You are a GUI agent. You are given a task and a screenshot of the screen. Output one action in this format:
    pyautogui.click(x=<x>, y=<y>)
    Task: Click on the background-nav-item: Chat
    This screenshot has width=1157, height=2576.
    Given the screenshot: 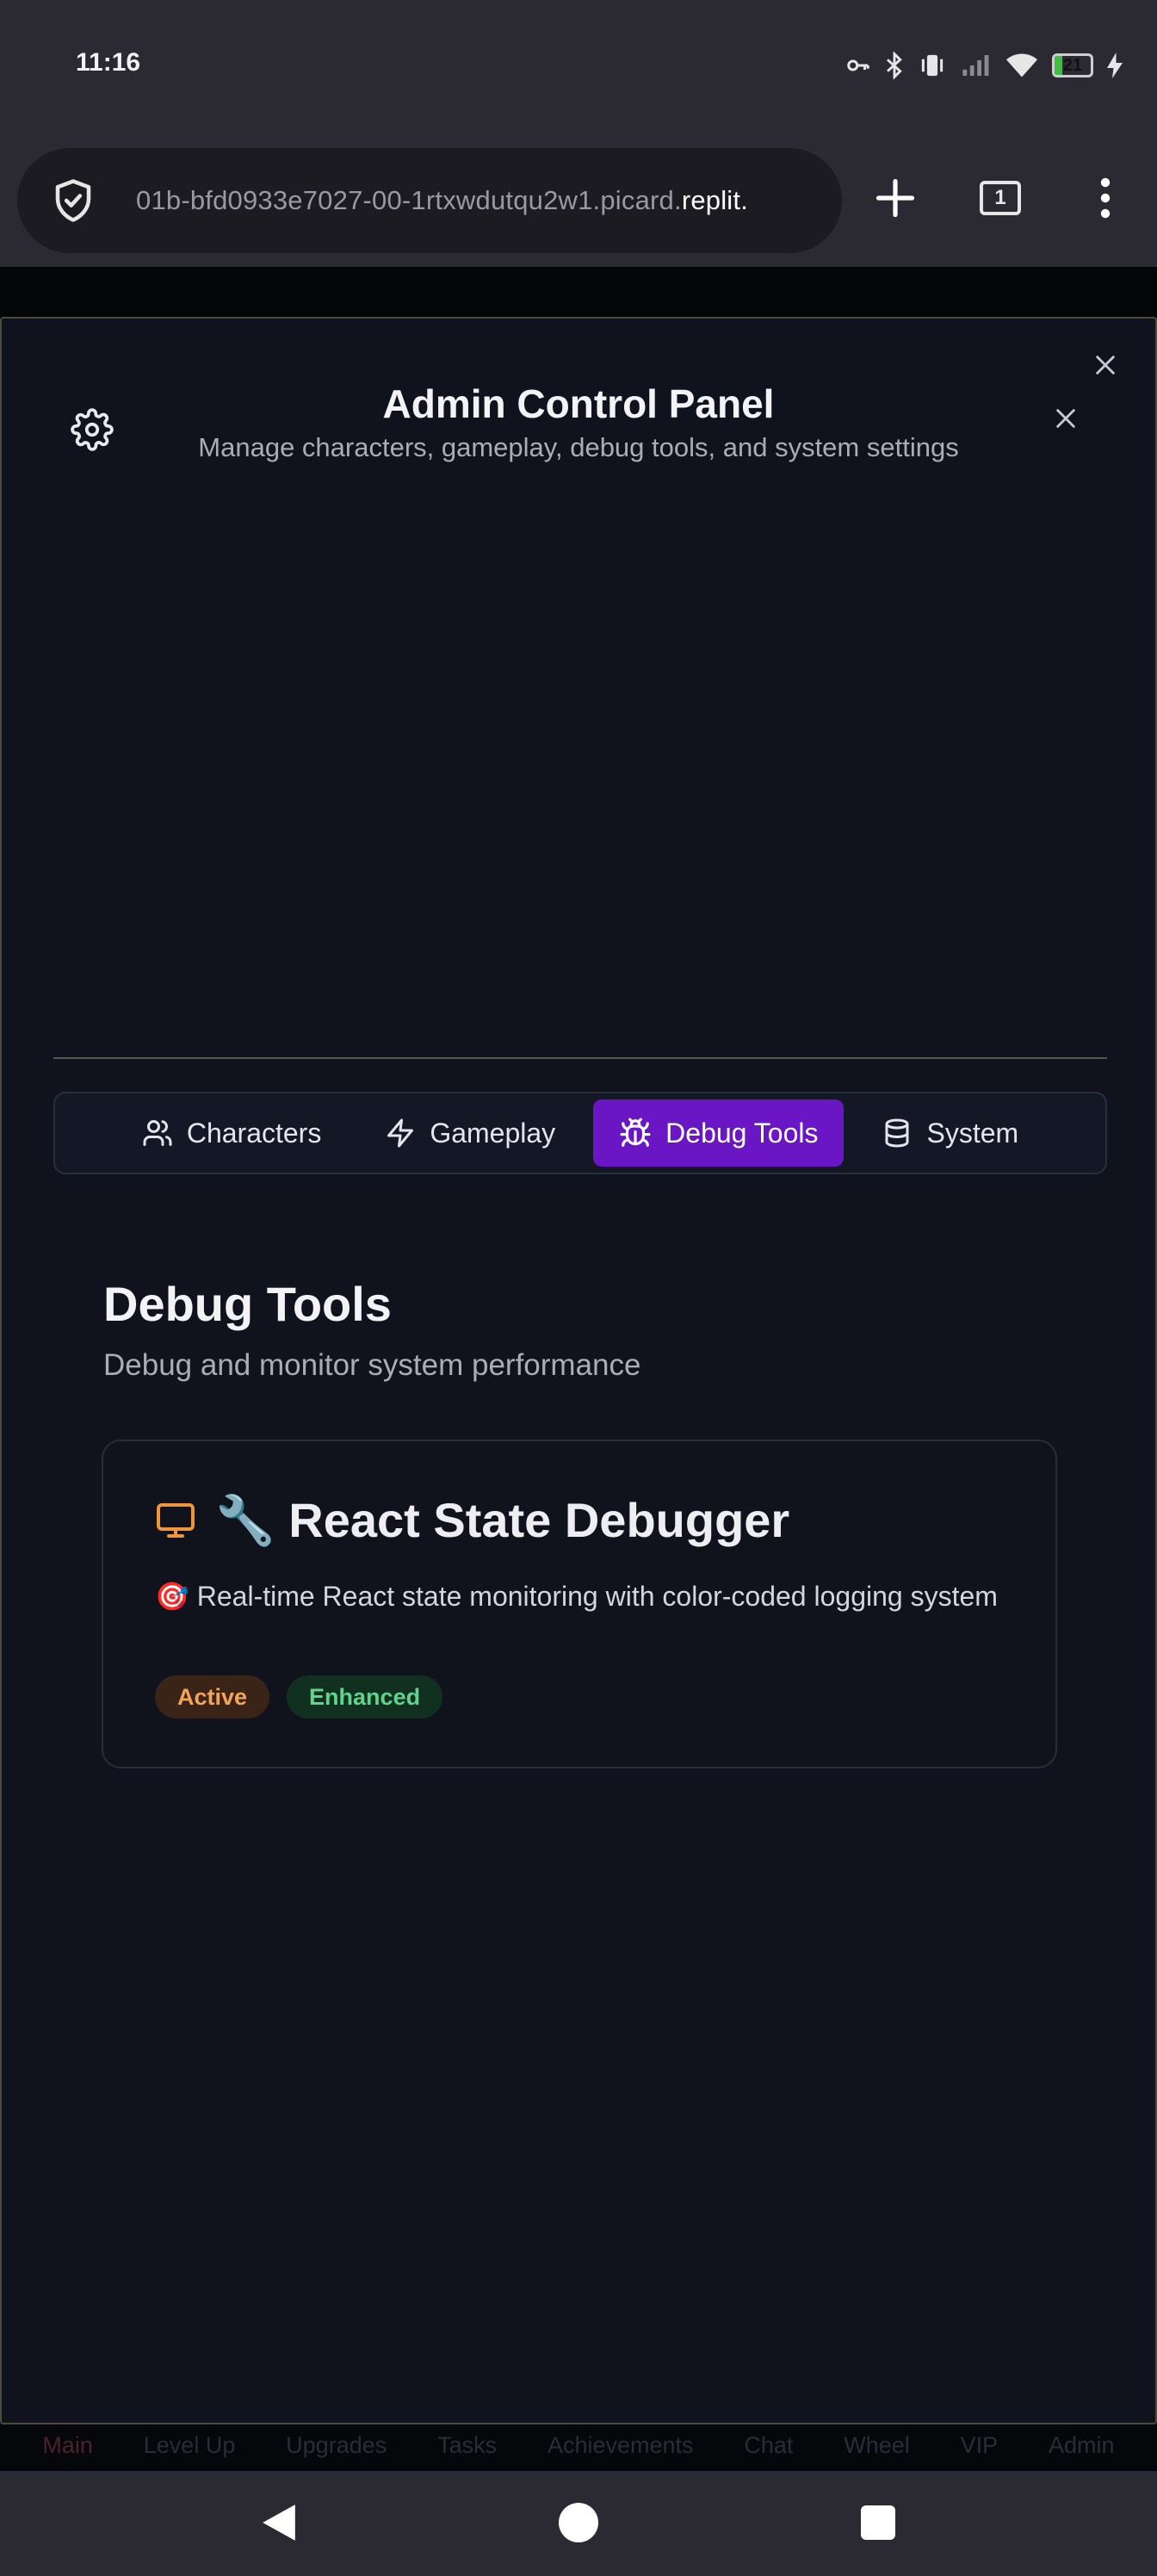 What is the action you would take?
    pyautogui.click(x=769, y=2444)
    